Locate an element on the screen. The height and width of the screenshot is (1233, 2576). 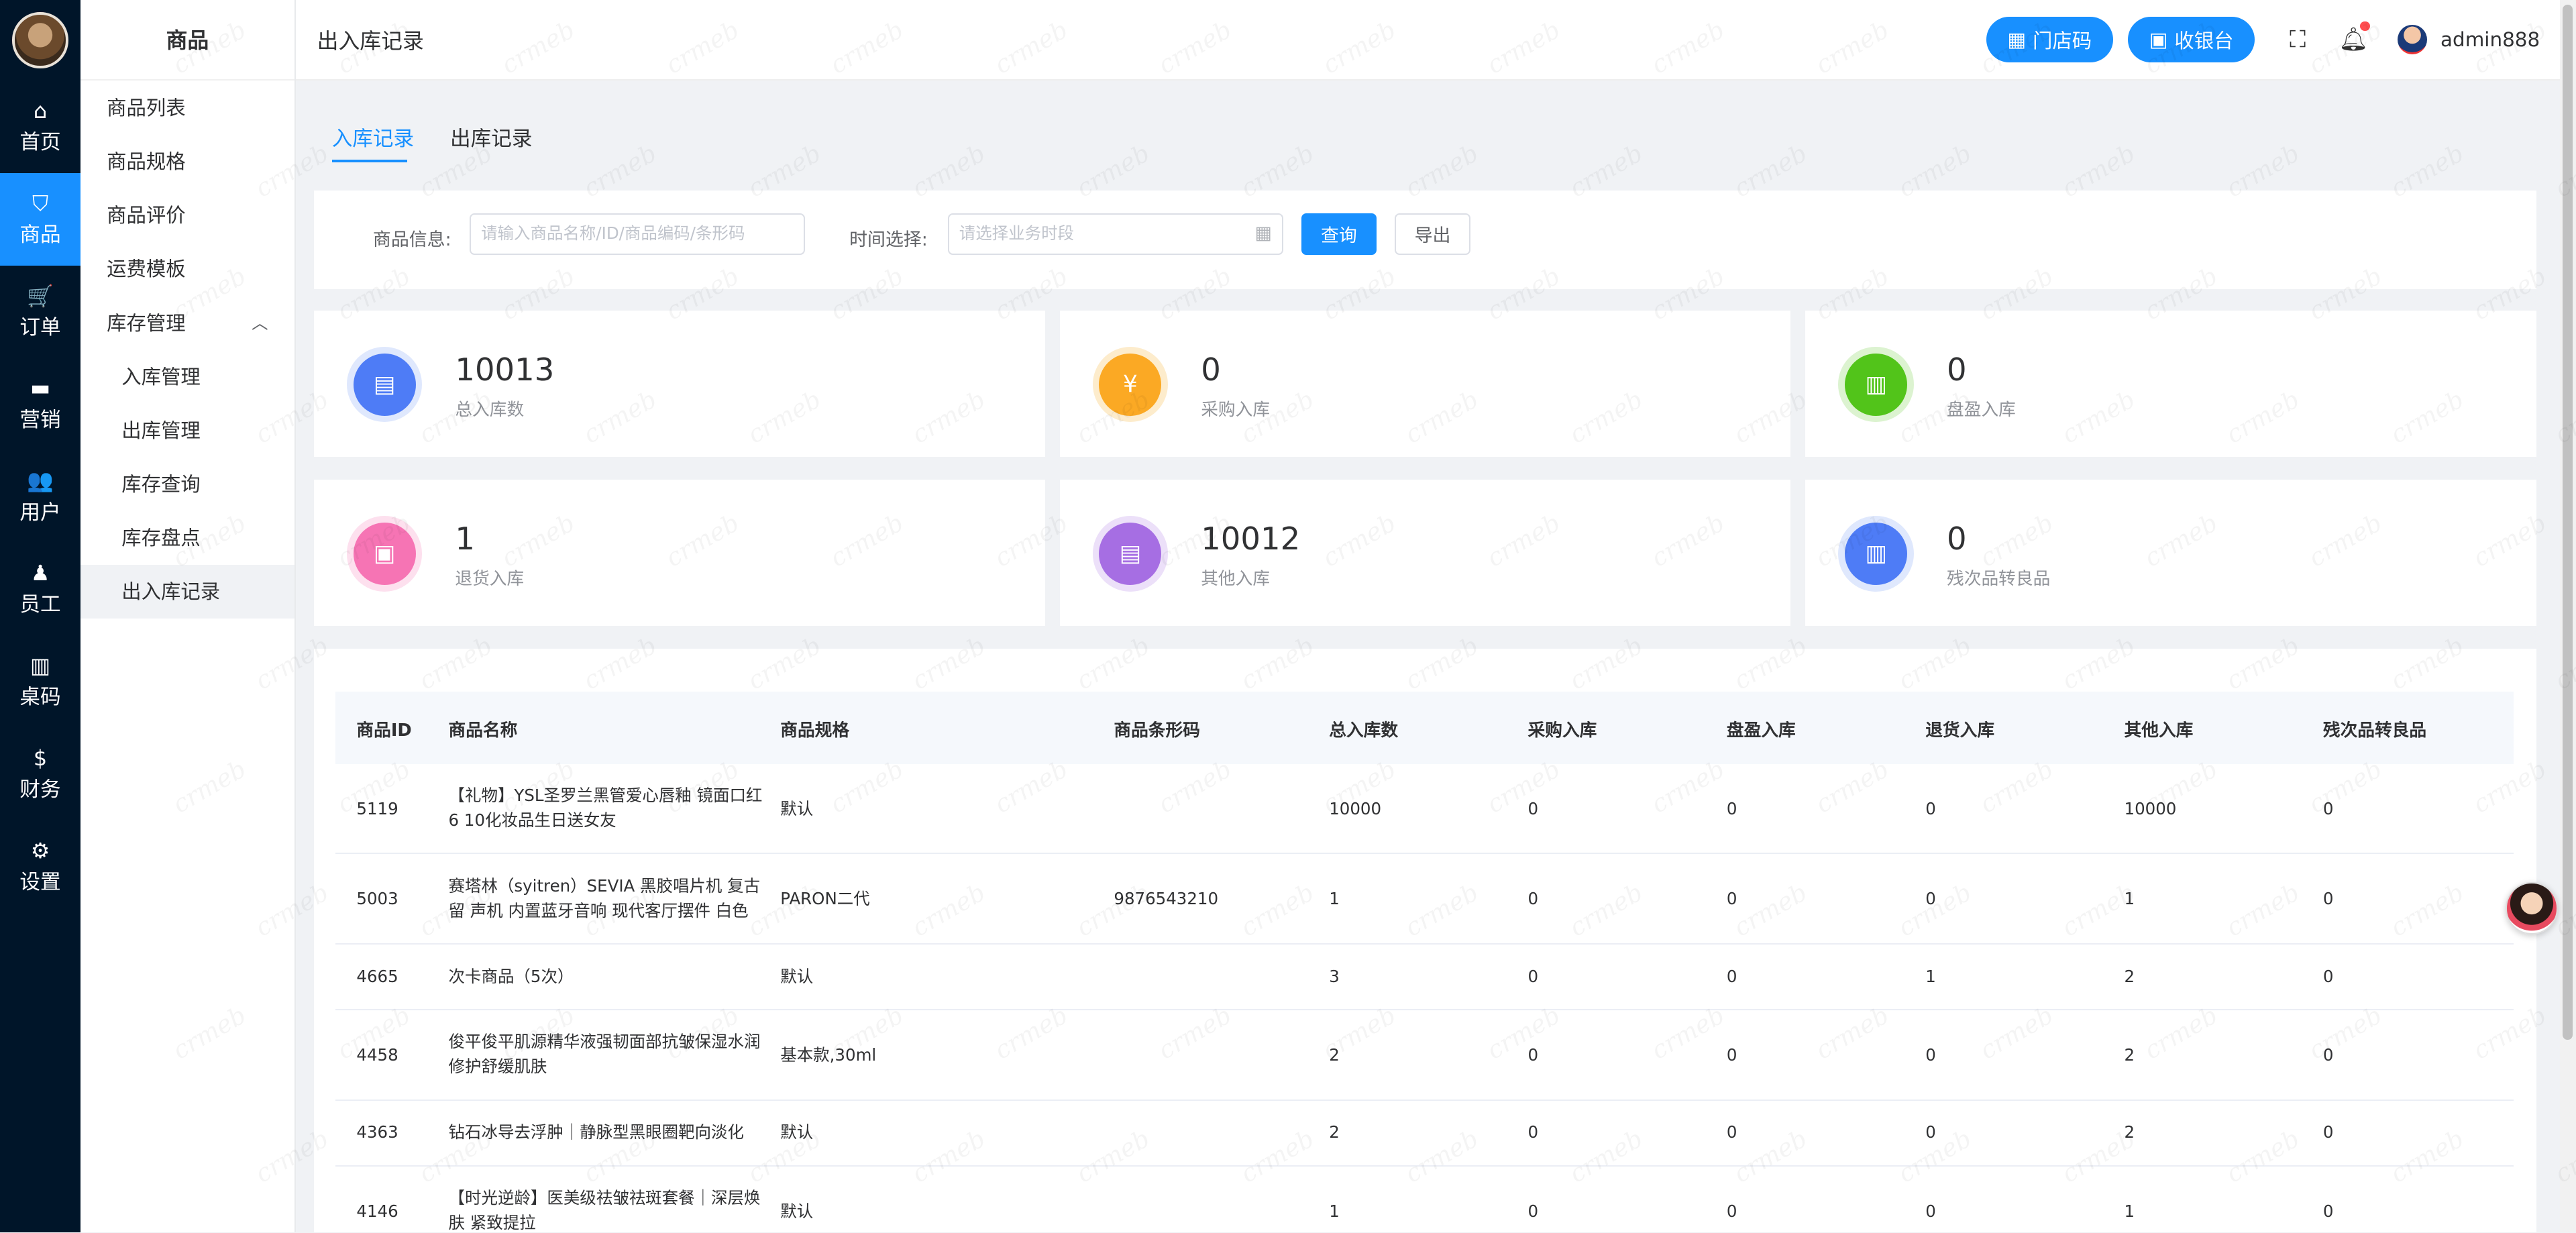
query-button: 查询 is located at coordinates (1339, 234).